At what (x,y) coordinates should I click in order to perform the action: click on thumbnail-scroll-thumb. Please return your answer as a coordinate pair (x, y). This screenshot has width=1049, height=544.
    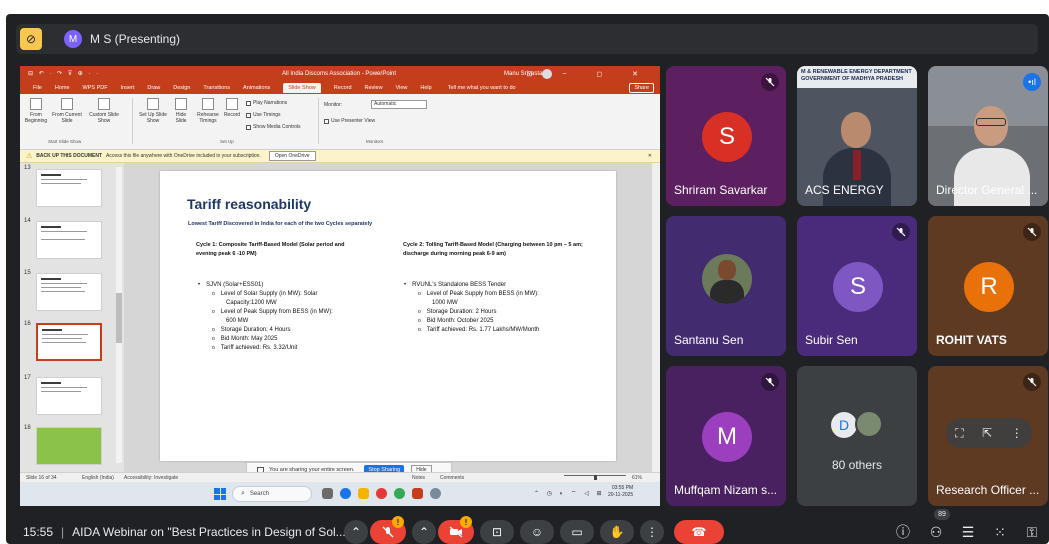
    Looking at the image, I should click on (119, 318).